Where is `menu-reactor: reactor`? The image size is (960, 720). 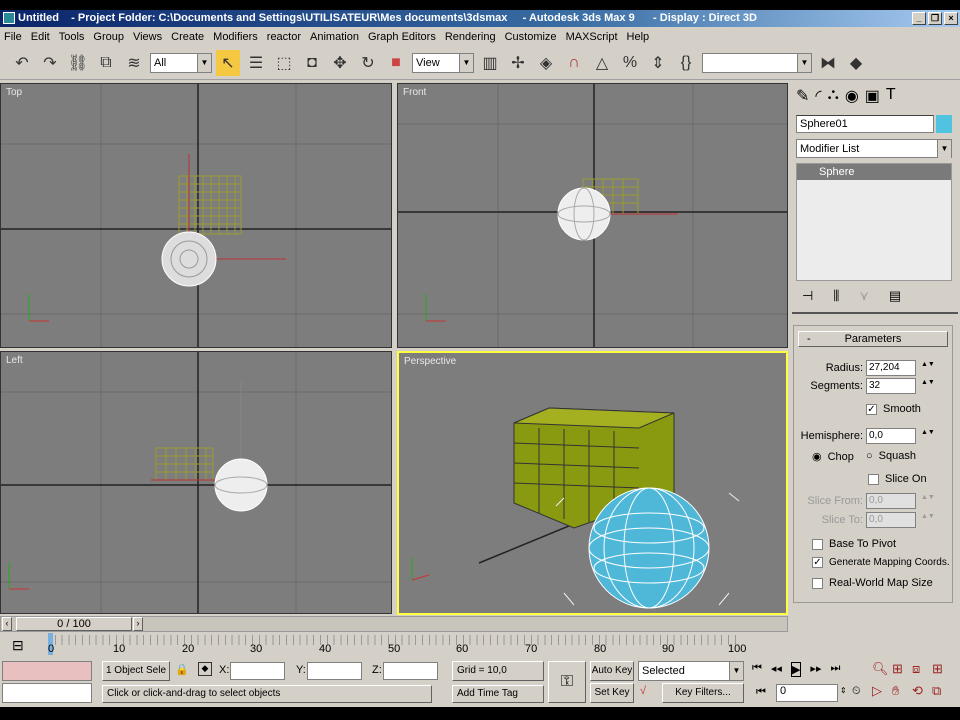
menu-reactor: reactor is located at coordinates (284, 37).